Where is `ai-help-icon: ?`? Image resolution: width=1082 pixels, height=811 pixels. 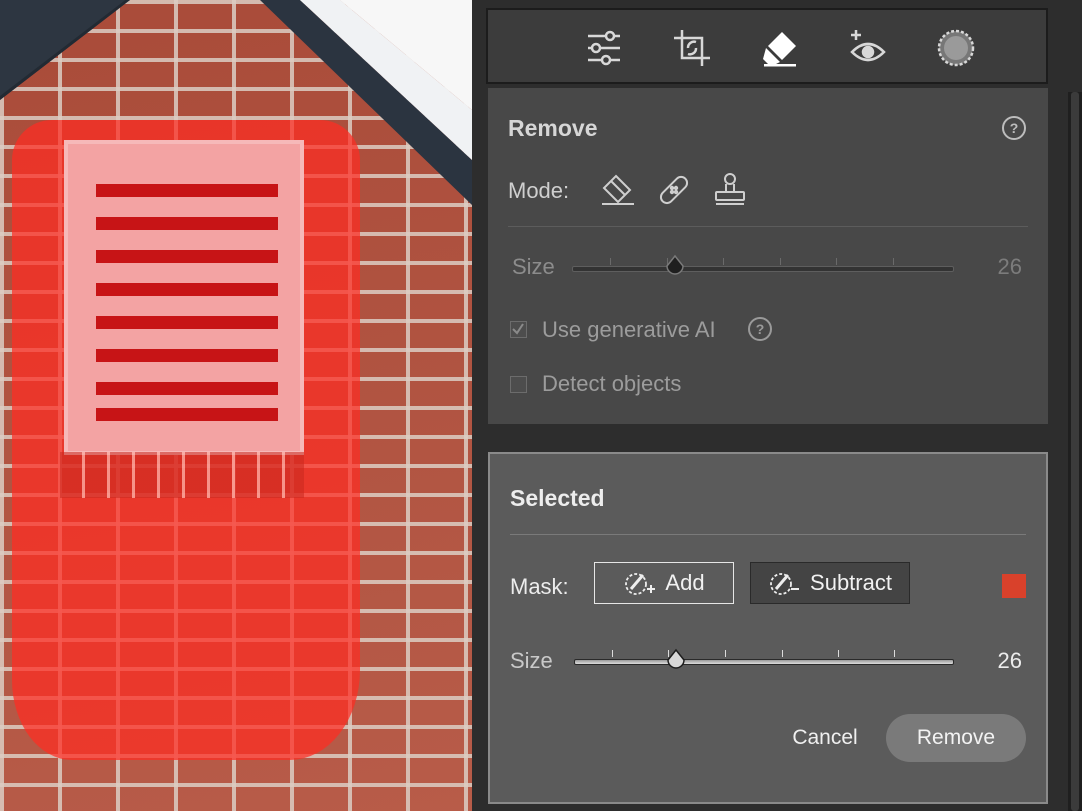 ai-help-icon: ? is located at coordinates (760, 329).